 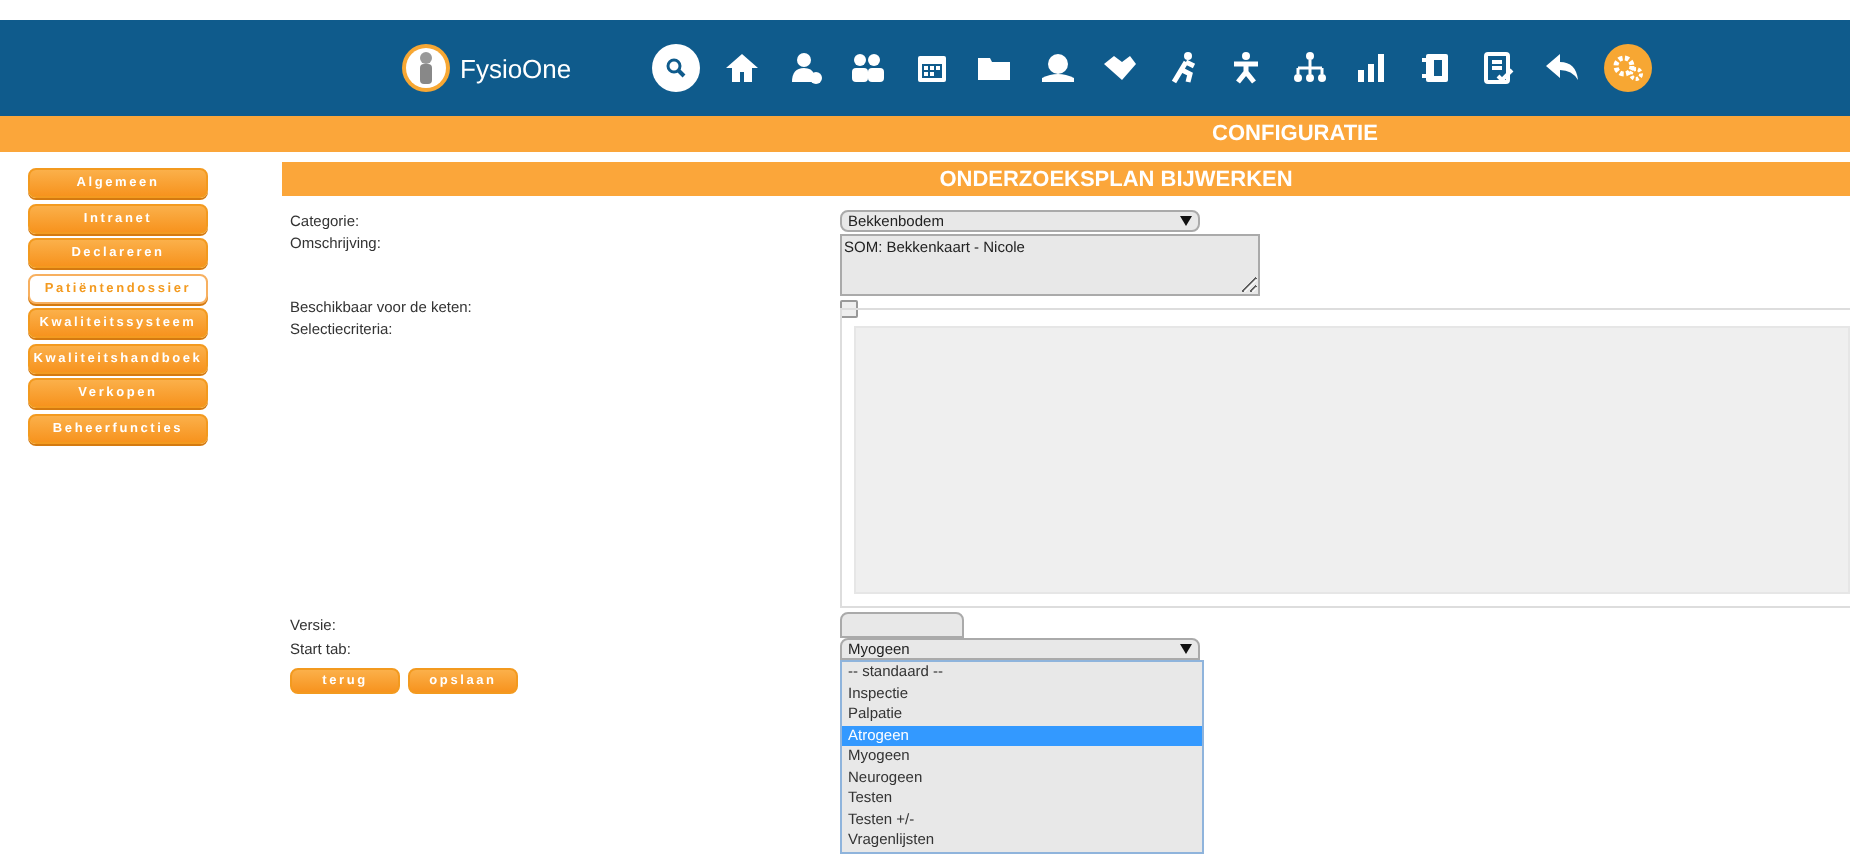 I want to click on settings-icon, so click(x=1628, y=68).